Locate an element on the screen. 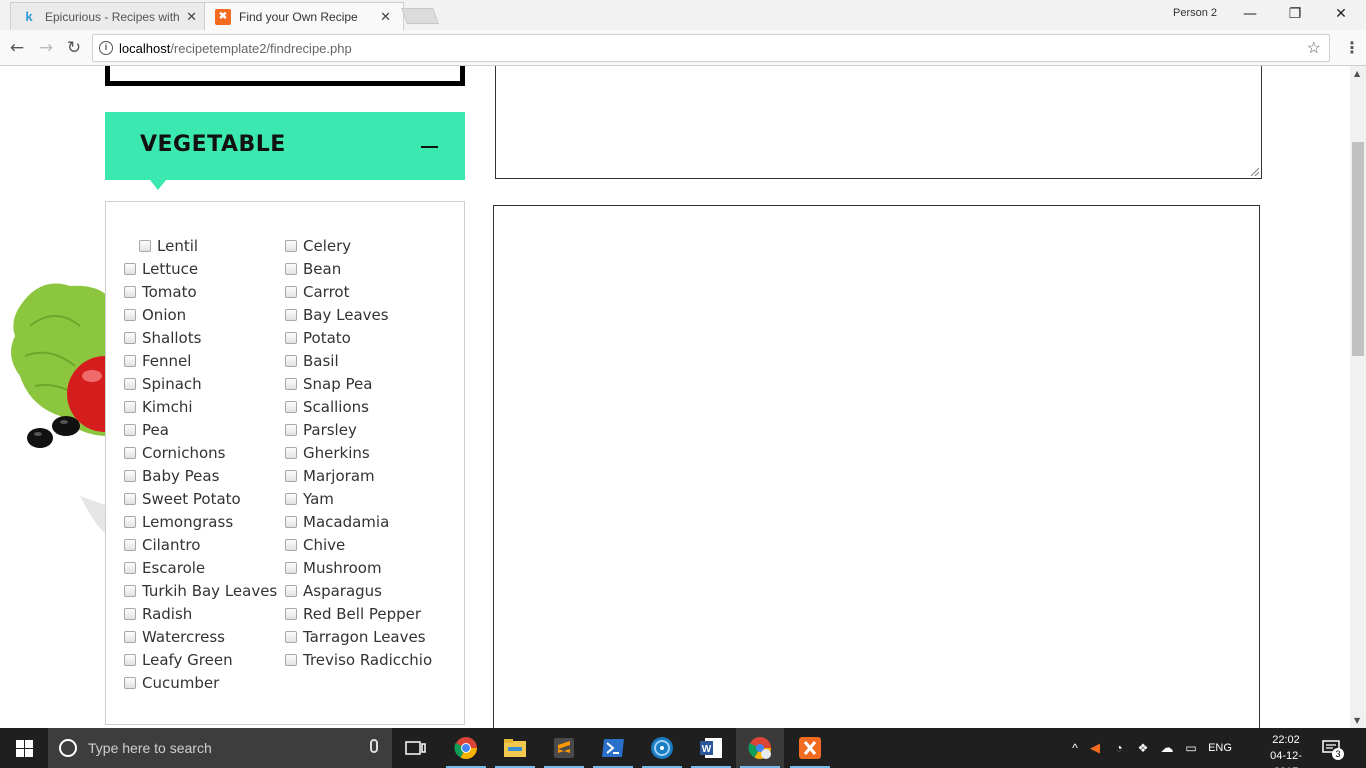 The width and height of the screenshot is (1366, 768). forward-icon: → is located at coordinates (46, 48).